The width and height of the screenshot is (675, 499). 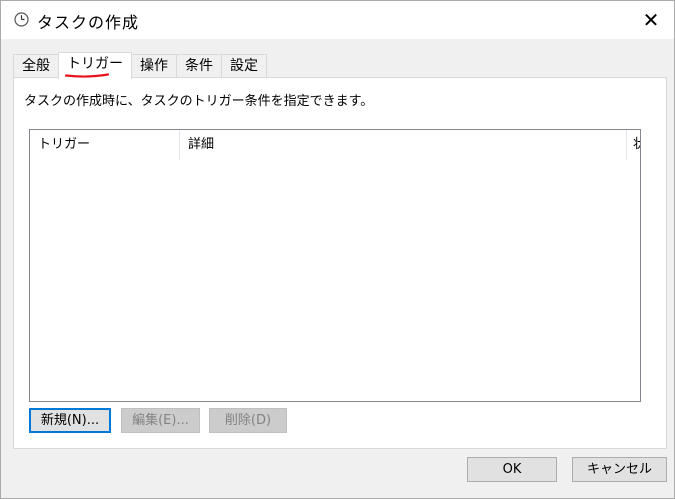 What do you see at coordinates (512, 469) in the screenshot?
I see `ok-button: OK` at bounding box center [512, 469].